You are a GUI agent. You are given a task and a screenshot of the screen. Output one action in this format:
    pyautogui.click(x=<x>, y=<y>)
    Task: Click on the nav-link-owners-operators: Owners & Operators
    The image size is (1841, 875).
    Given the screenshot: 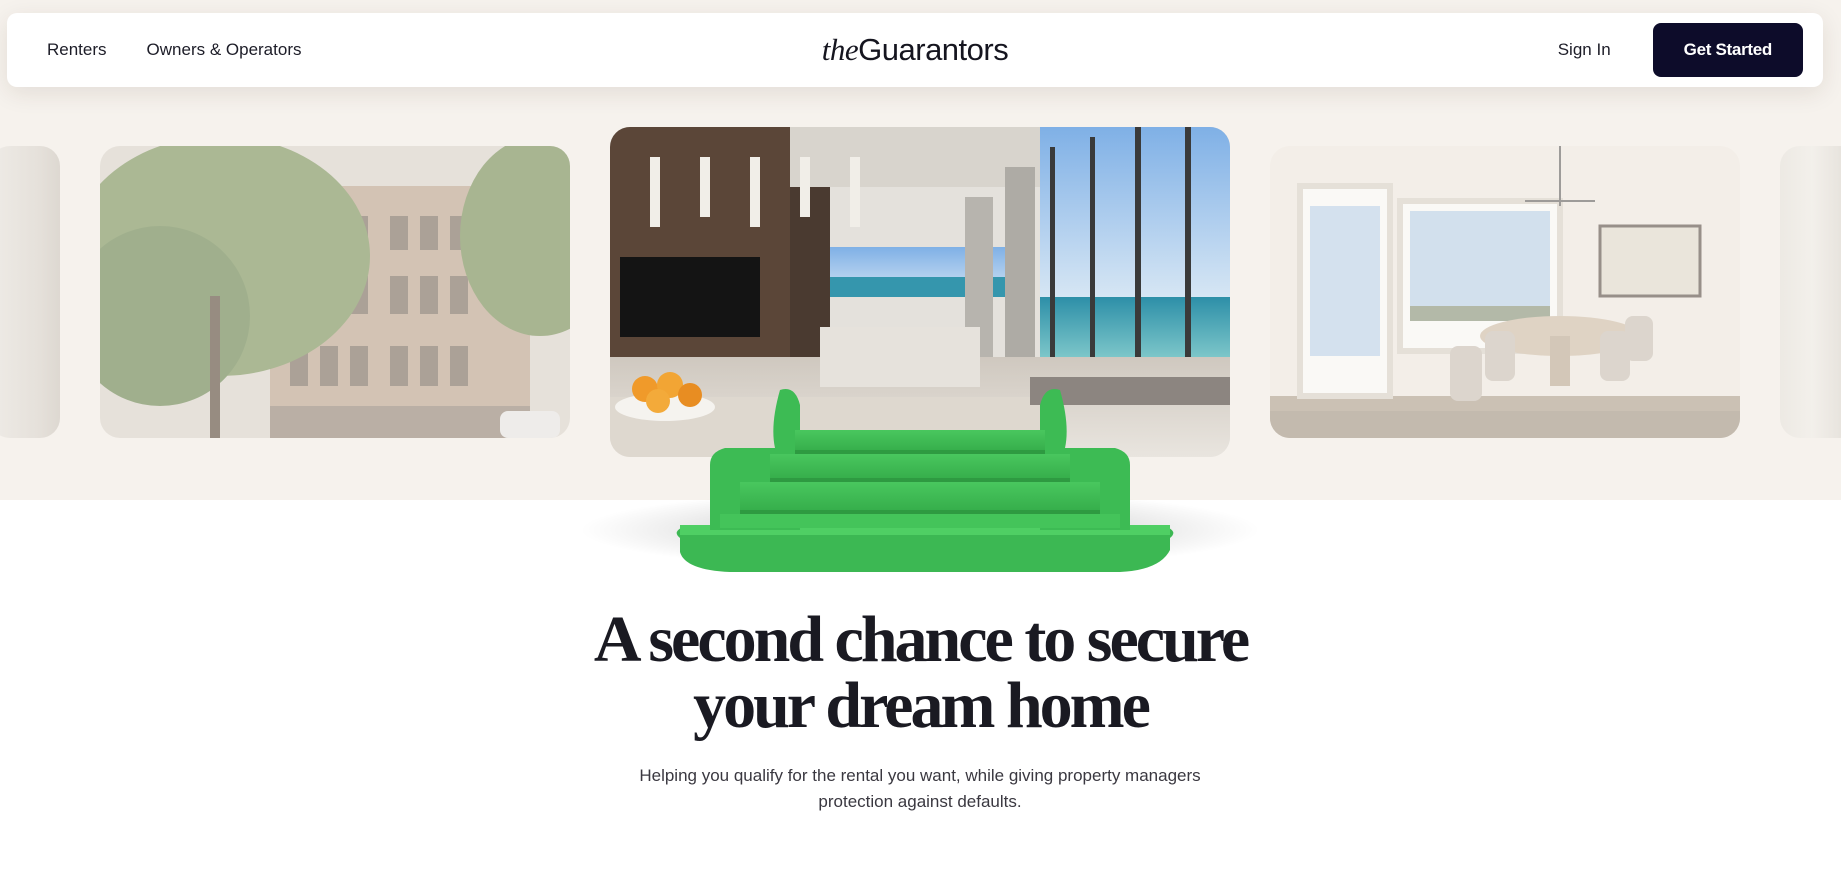 What is the action you would take?
    pyautogui.click(x=224, y=50)
    